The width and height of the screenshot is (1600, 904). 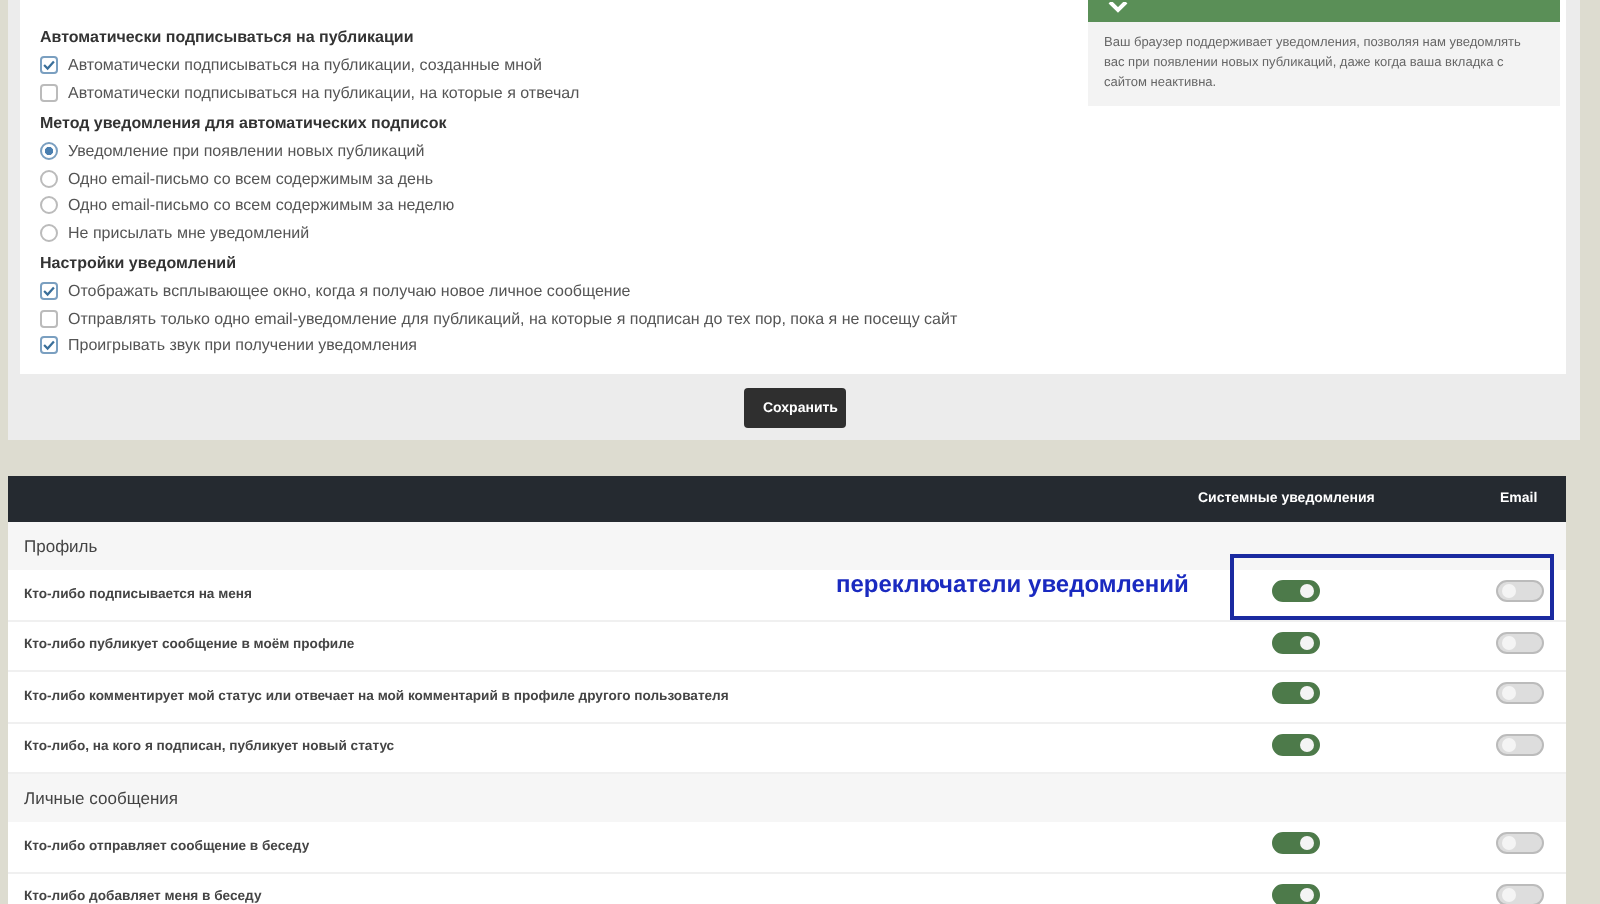 What do you see at coordinates (228, 37) in the screenshot?
I see `section-heading: Автоматически подписываться на публикации` at bounding box center [228, 37].